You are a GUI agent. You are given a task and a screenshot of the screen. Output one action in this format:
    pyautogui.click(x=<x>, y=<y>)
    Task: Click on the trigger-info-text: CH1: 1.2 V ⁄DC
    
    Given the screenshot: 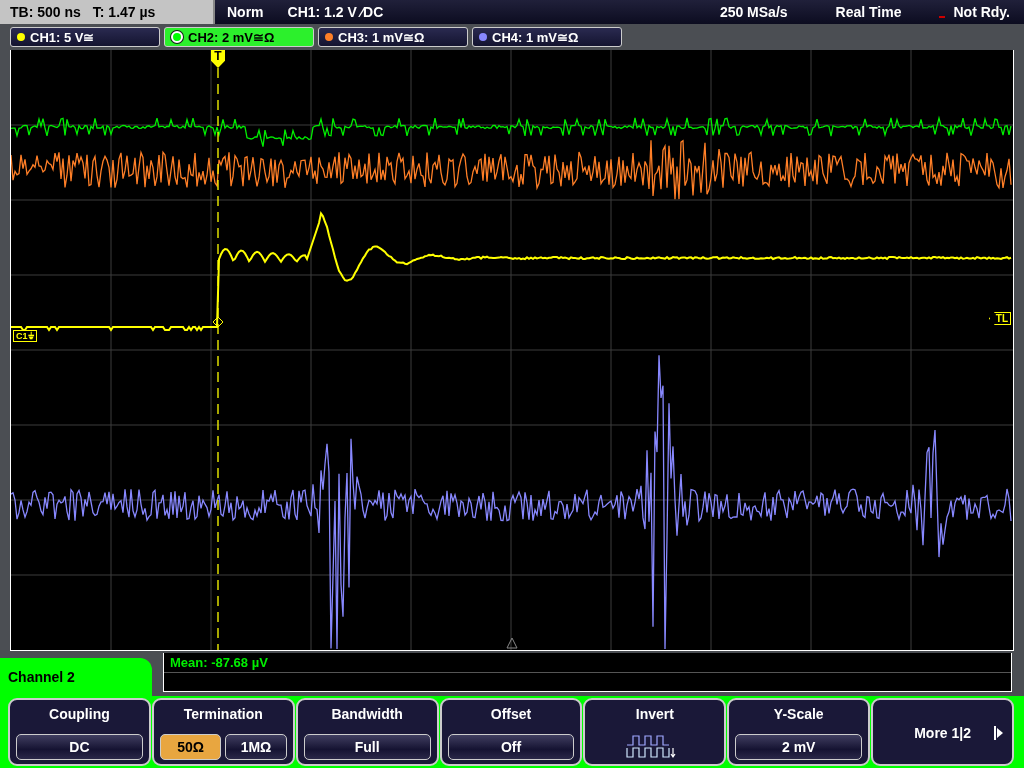 What is the action you would take?
    pyautogui.click(x=335, y=12)
    